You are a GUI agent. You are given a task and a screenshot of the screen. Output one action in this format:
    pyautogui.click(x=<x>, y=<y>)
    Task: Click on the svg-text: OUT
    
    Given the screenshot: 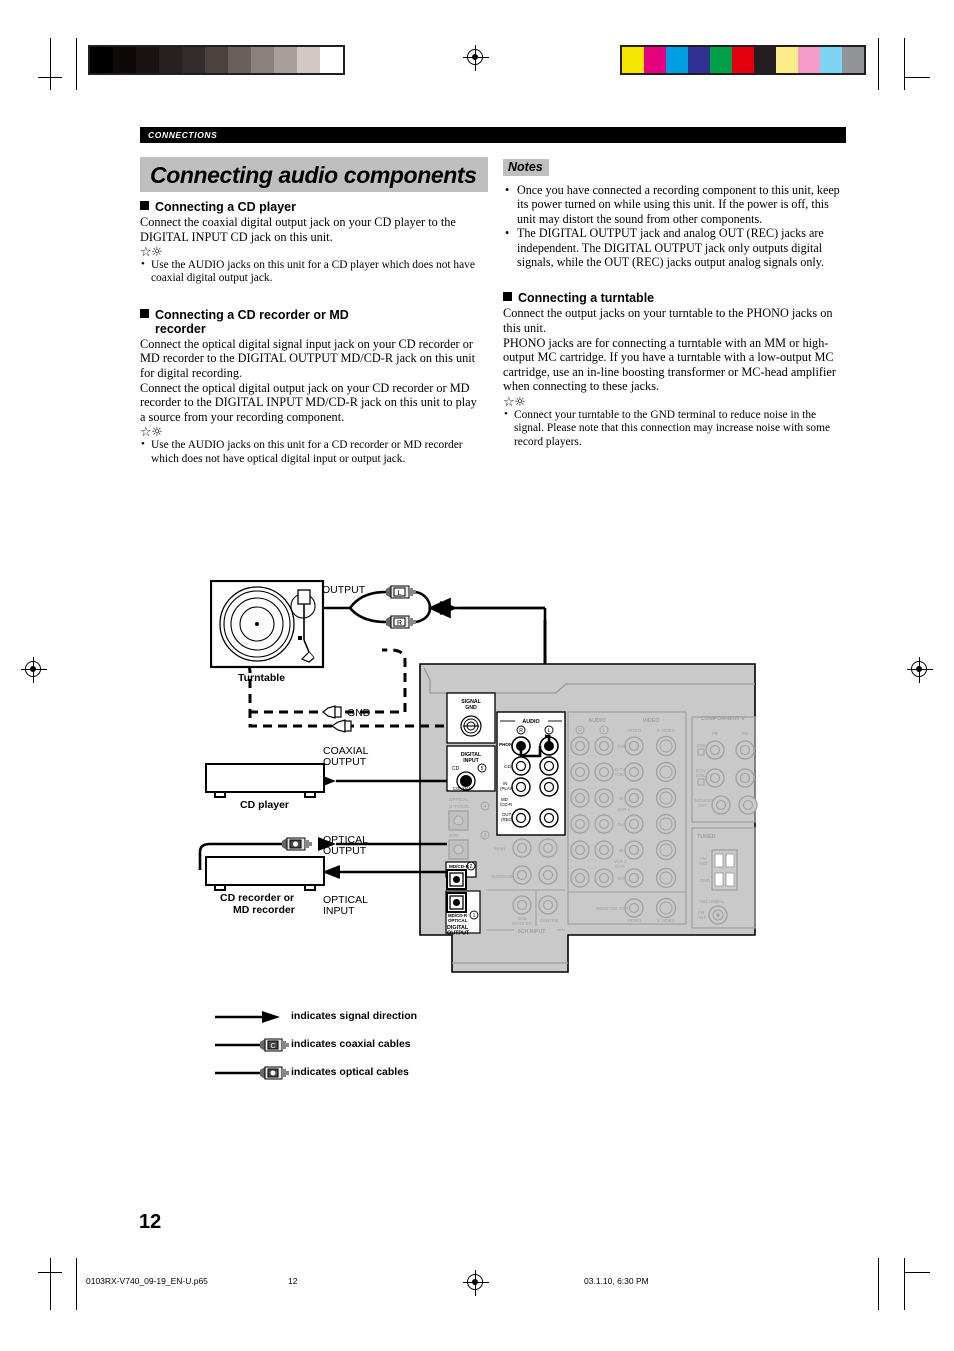 What is the action you would take?
    pyautogui.click(x=622, y=824)
    